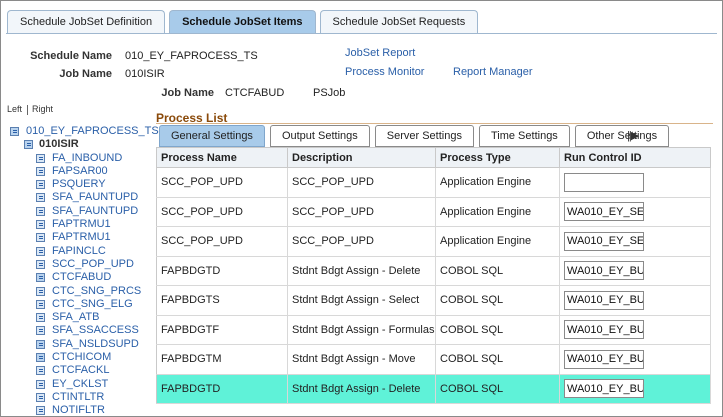 This screenshot has height=417, width=723. Describe the element at coordinates (92, 304) in the screenshot. I see `tree-item-label: CTC_SNG_ELG` at that location.